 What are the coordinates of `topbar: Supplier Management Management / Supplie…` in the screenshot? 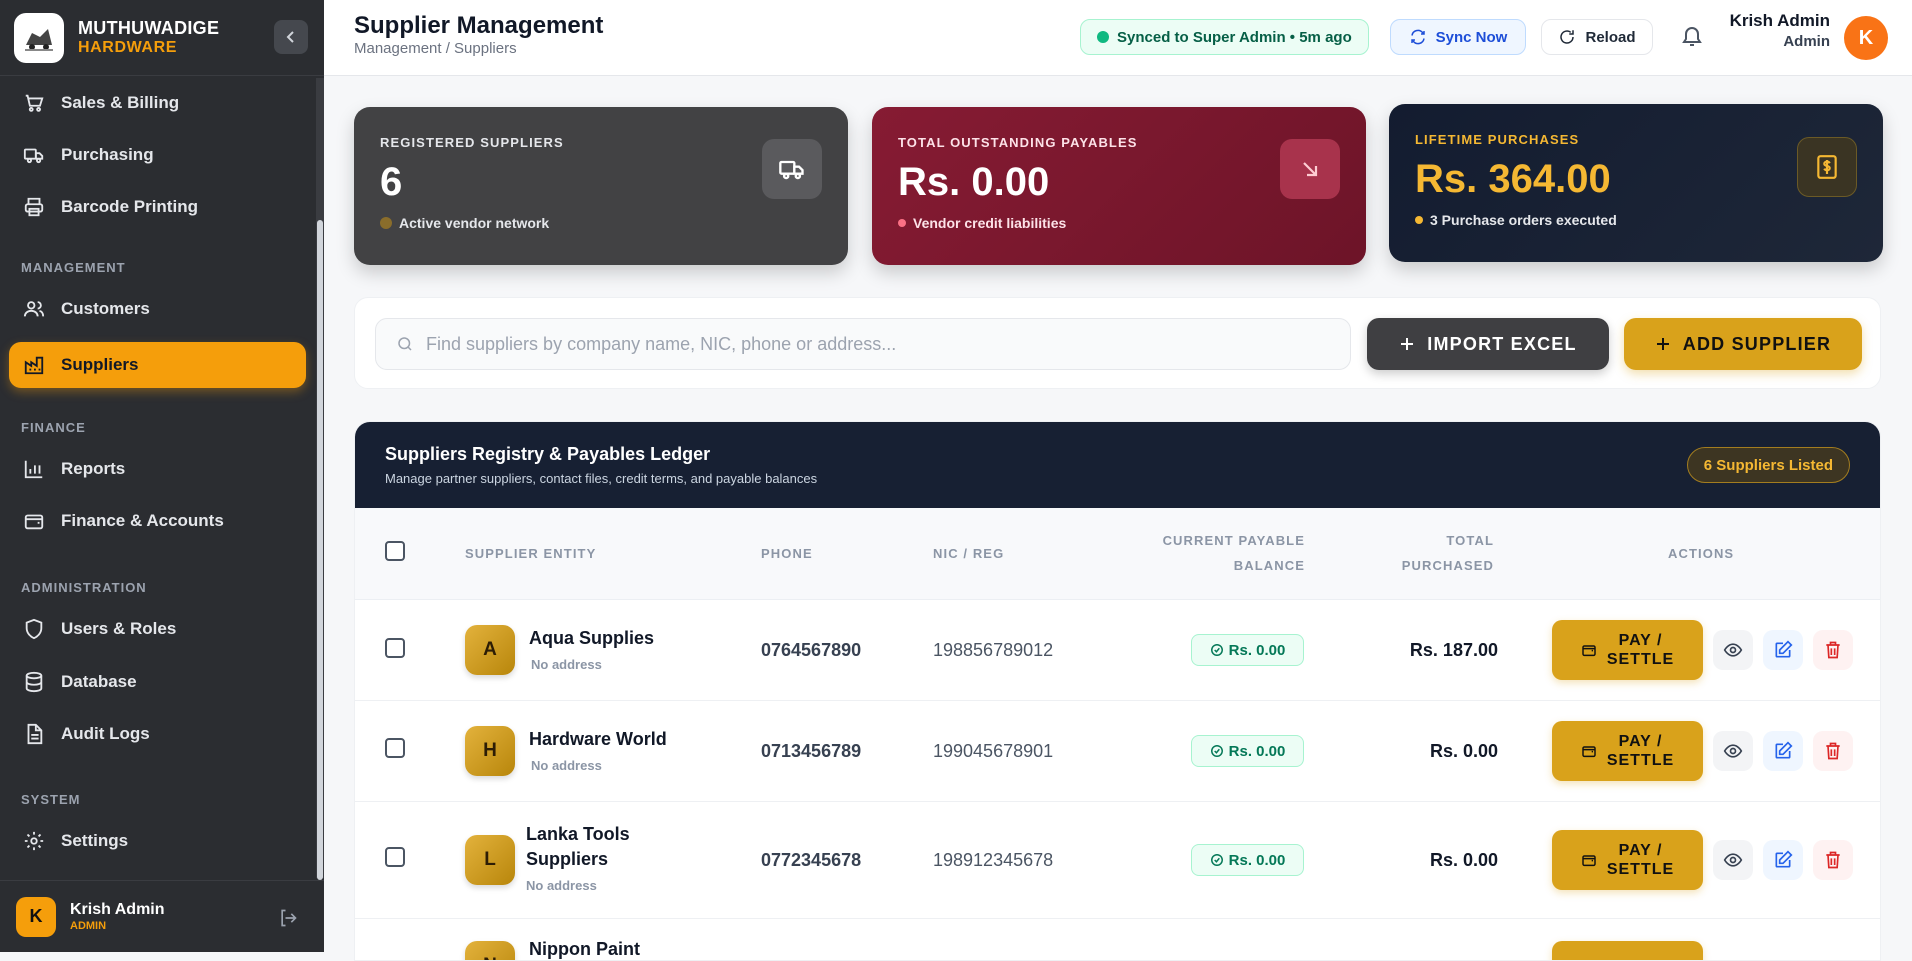 It's located at (1118, 38).